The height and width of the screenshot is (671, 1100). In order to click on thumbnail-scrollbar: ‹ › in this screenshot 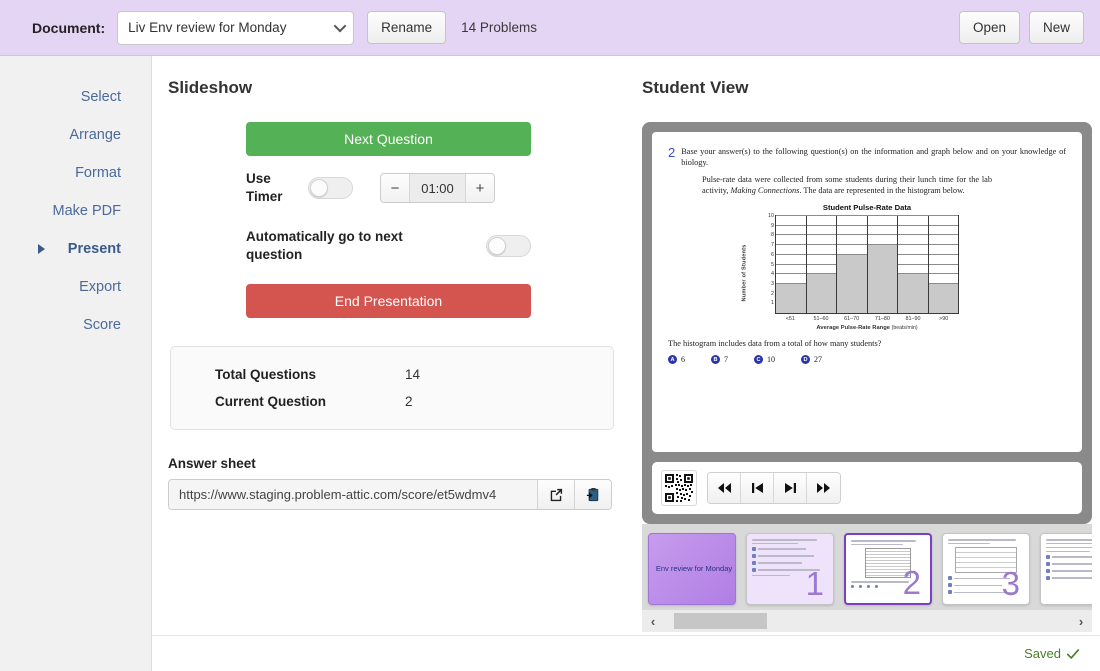, I will do `click(867, 621)`.